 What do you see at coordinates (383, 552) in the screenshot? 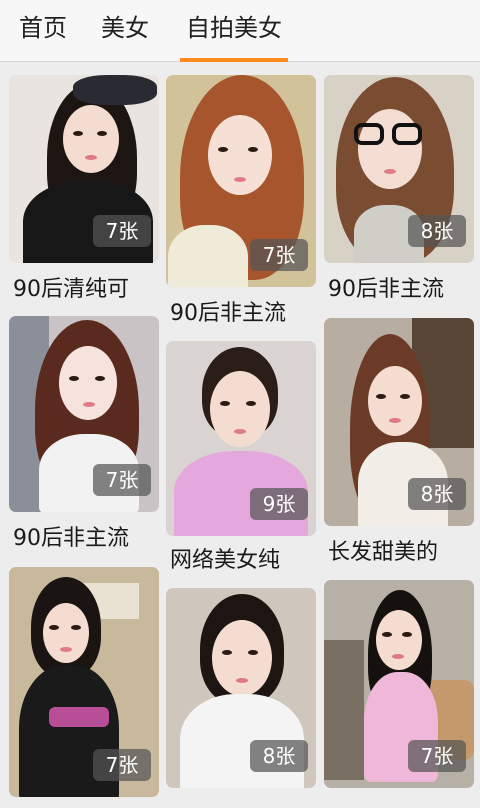
I see `album-caption: 长发甜美的` at bounding box center [383, 552].